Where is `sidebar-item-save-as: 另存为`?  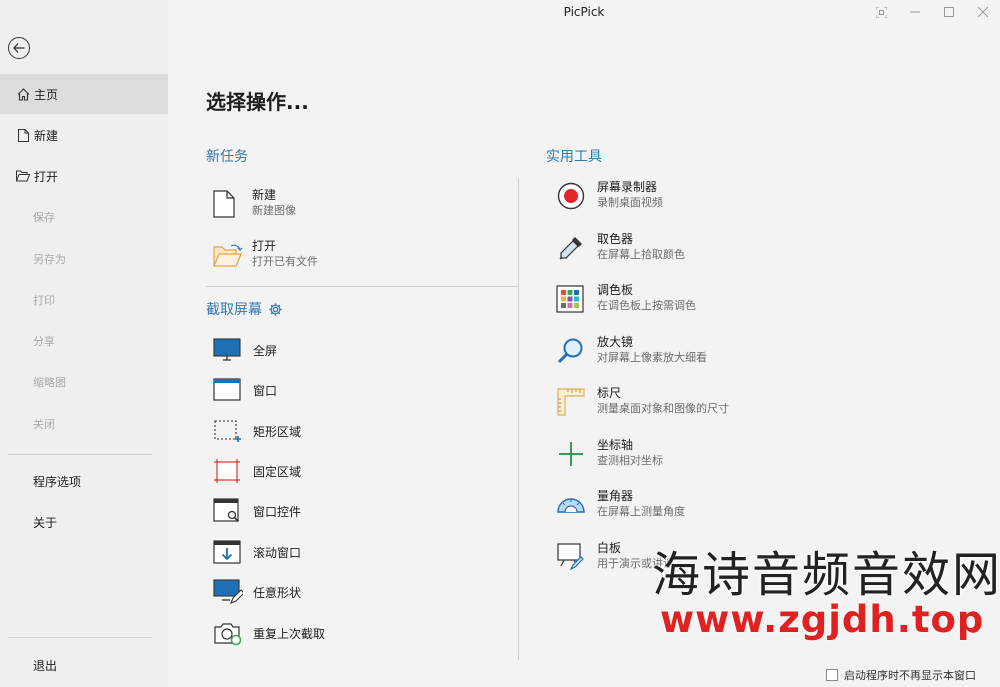
sidebar-item-save-as: 另存为 is located at coordinates (84, 259).